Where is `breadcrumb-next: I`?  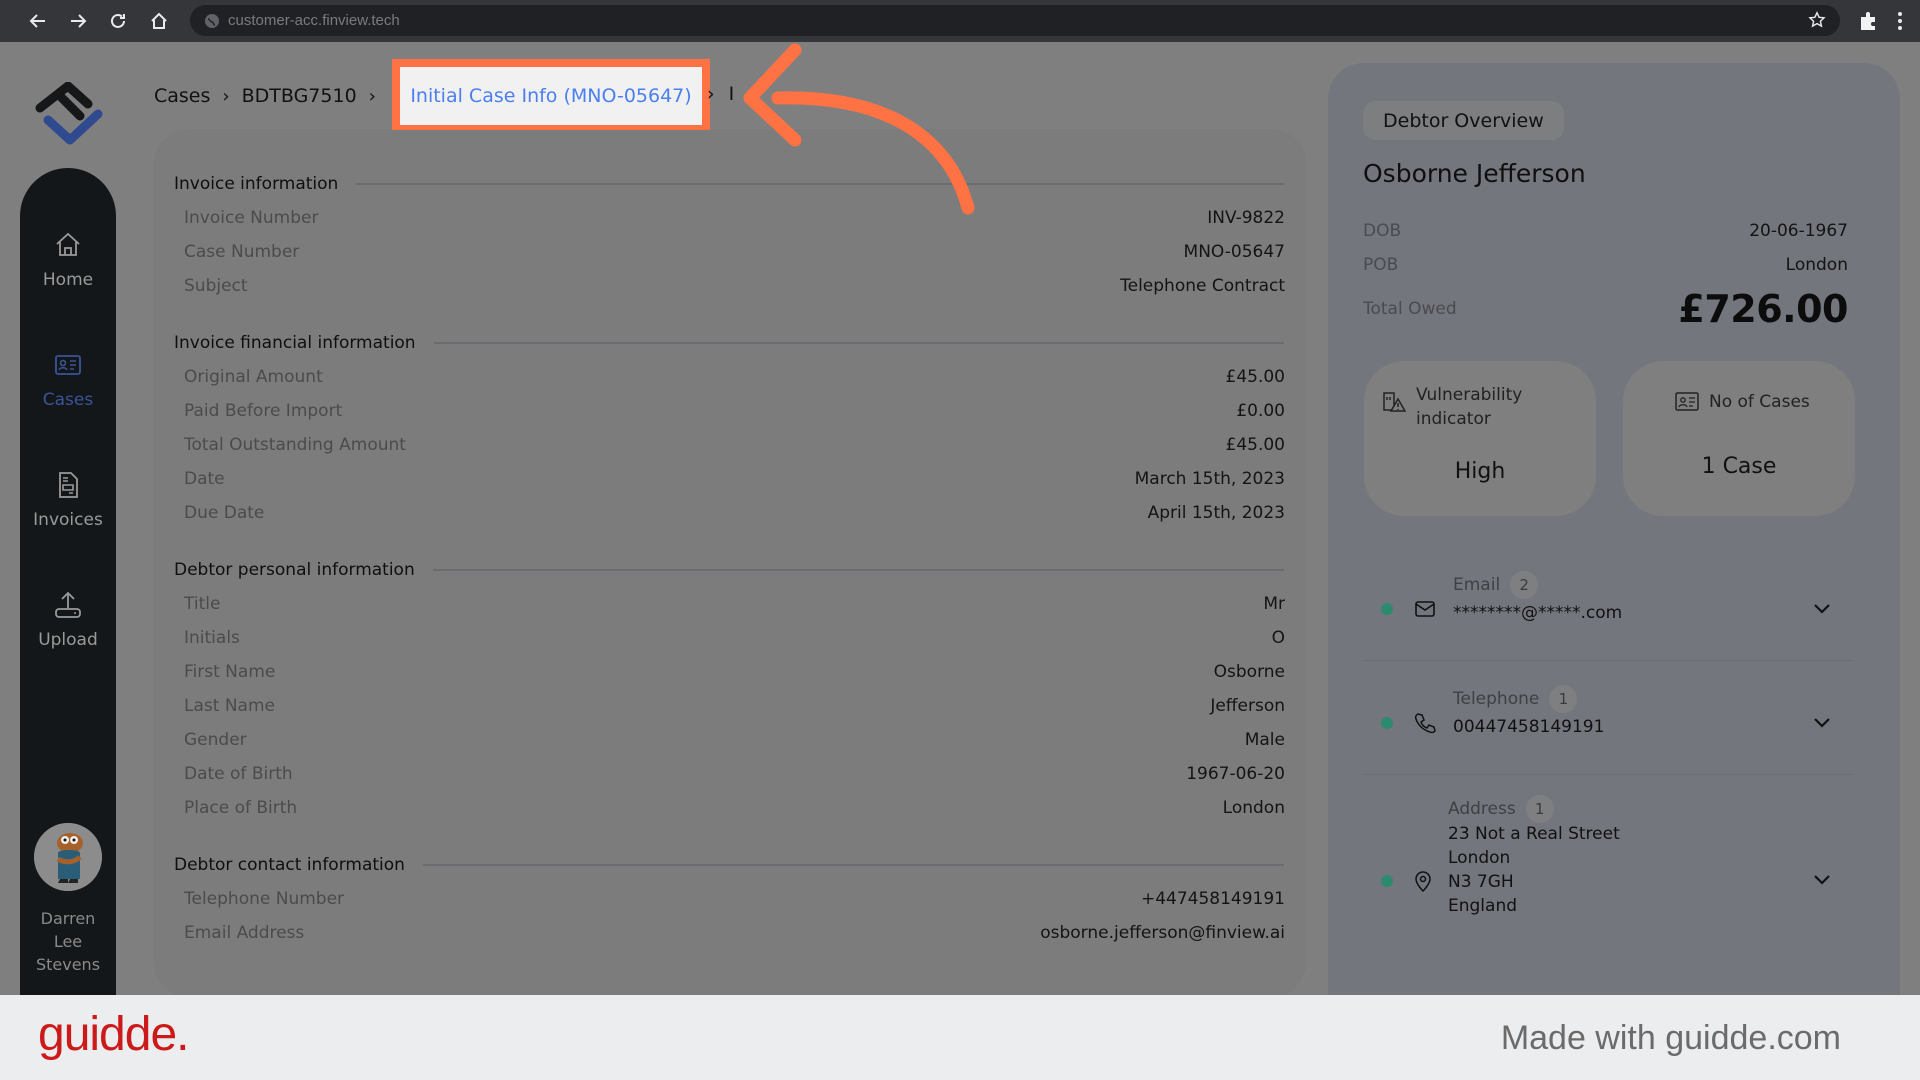
breadcrumb-next: I is located at coordinates (732, 94).